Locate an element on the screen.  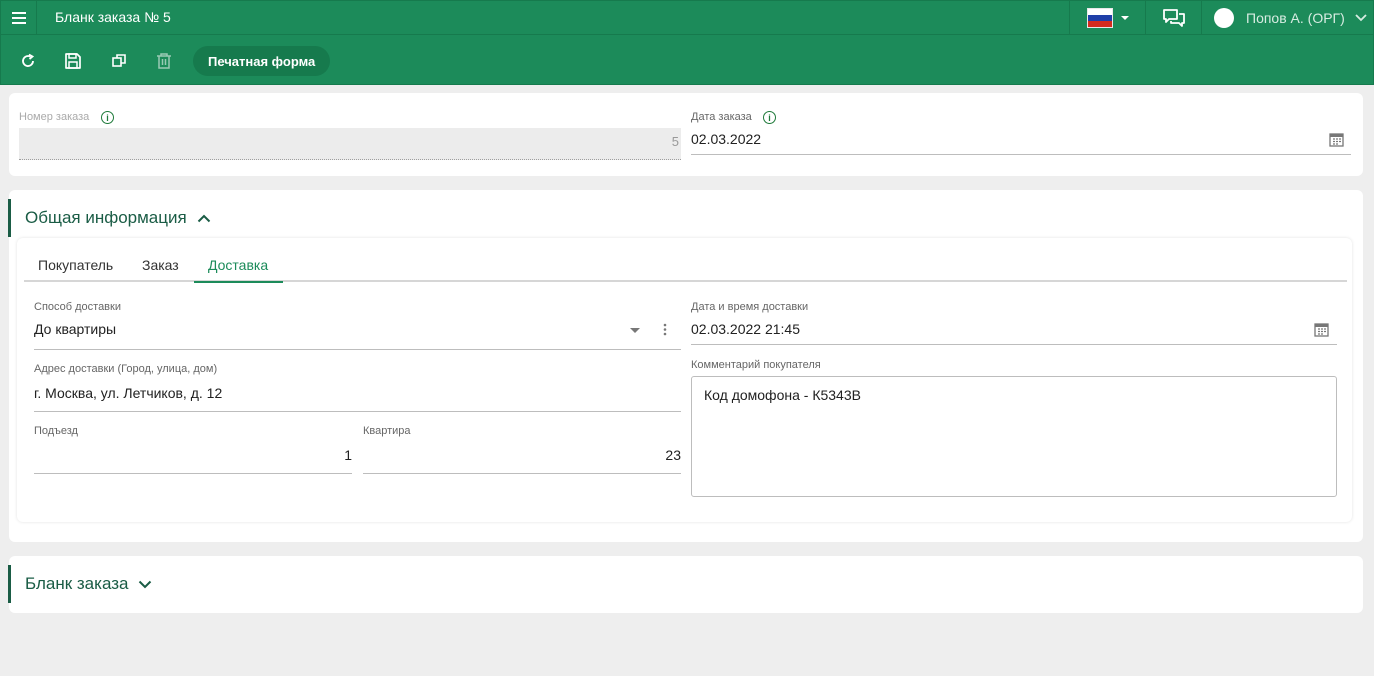
delivery-method-label: Способ доставки is located at coordinates (77, 307).